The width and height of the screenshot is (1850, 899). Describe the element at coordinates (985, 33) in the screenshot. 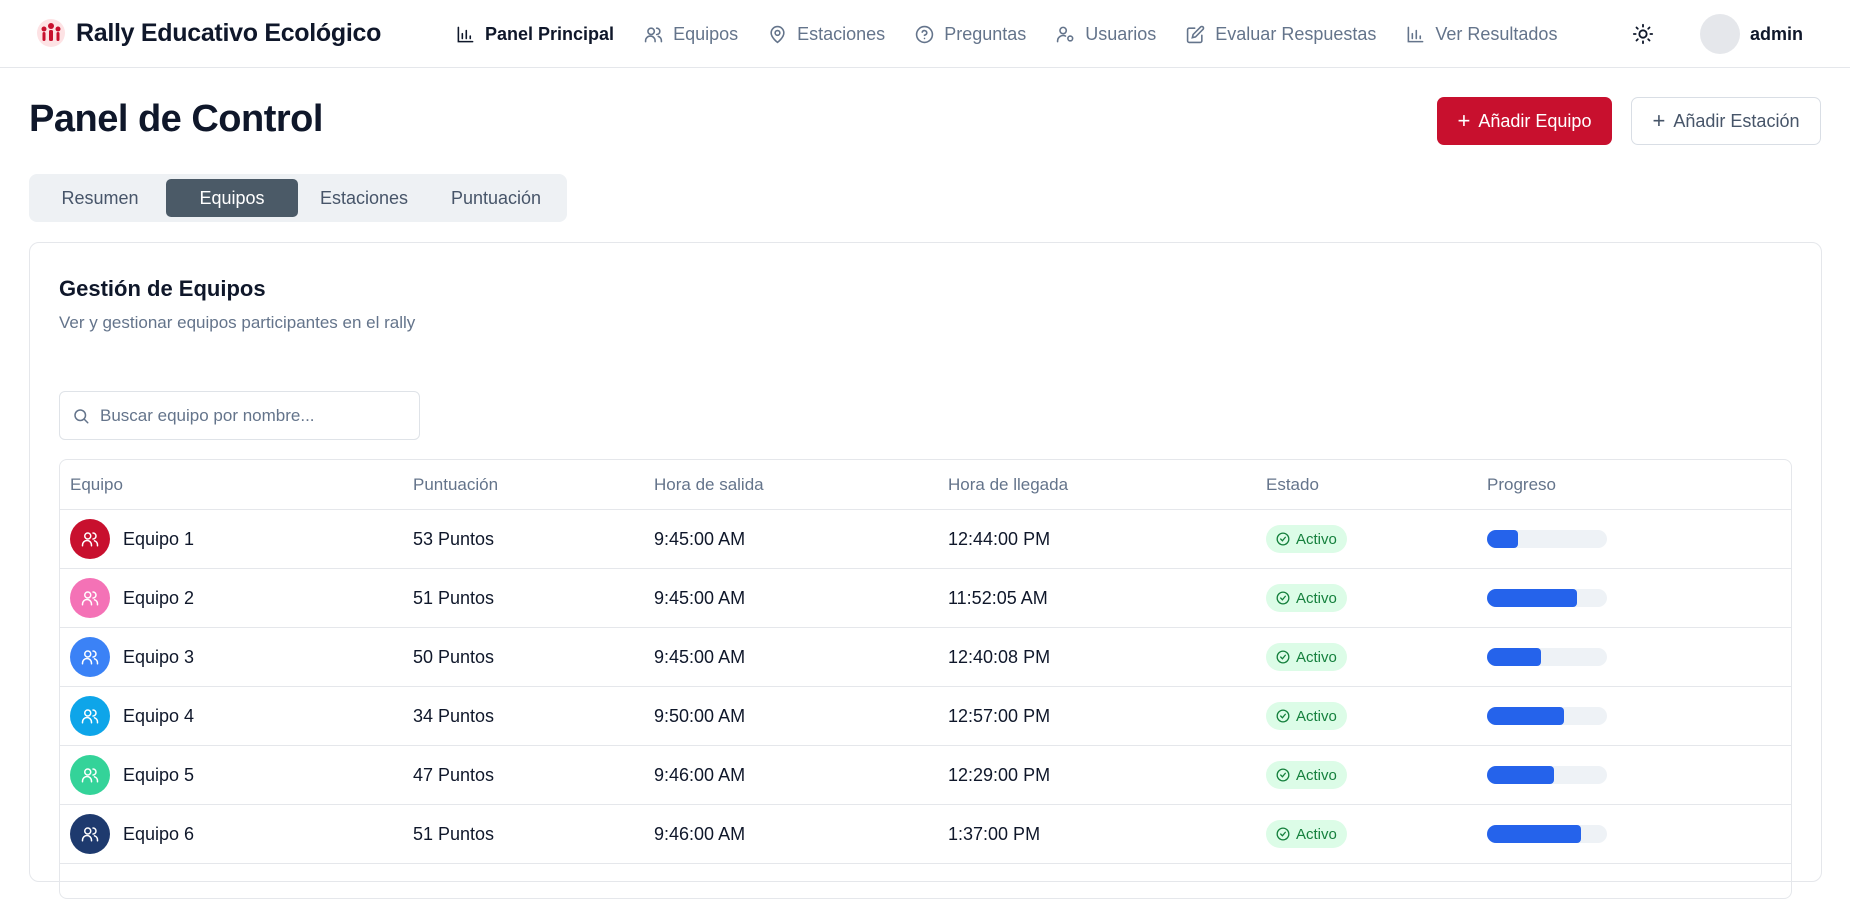

I see `nav-label: Preguntas` at that location.